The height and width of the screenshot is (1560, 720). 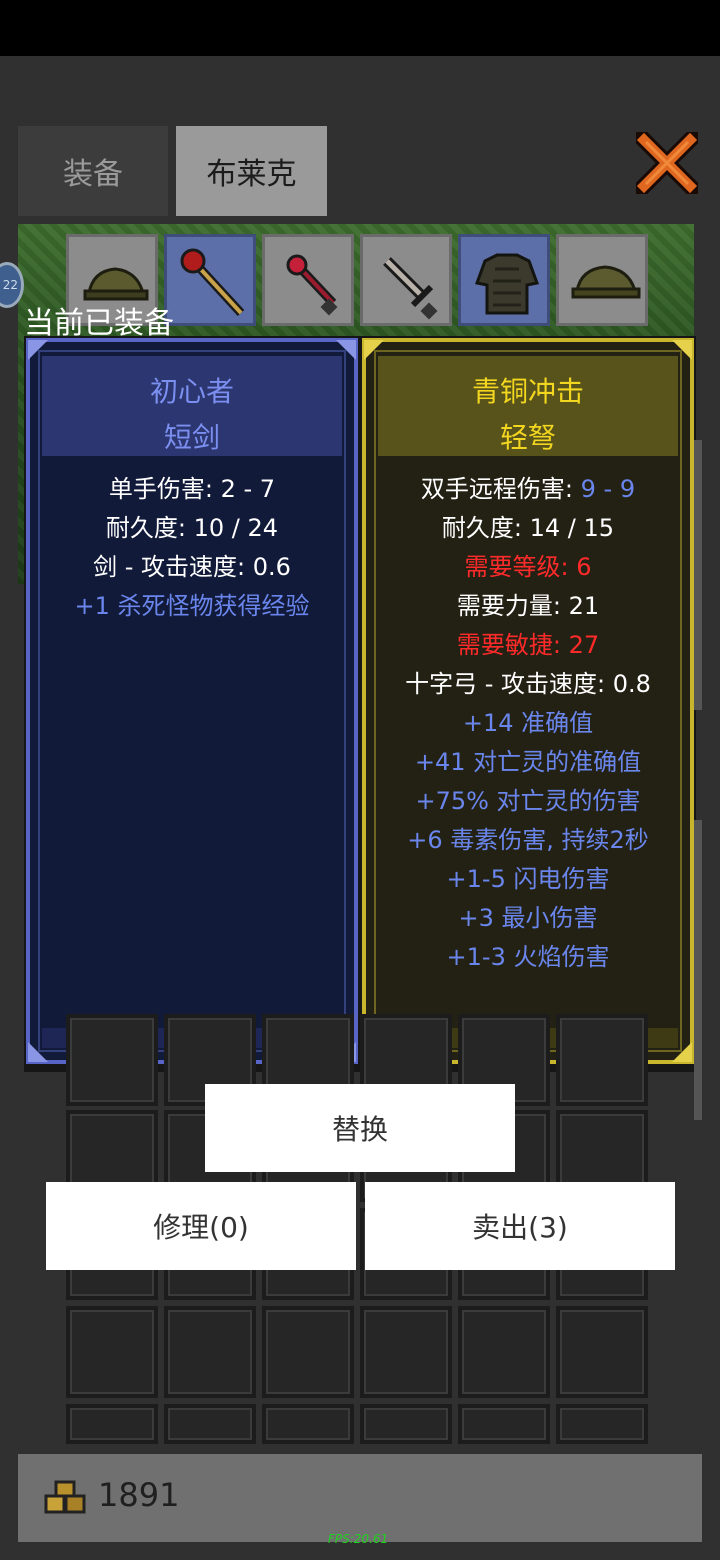 What do you see at coordinates (507, 284) in the screenshot?
I see `armor-icon` at bounding box center [507, 284].